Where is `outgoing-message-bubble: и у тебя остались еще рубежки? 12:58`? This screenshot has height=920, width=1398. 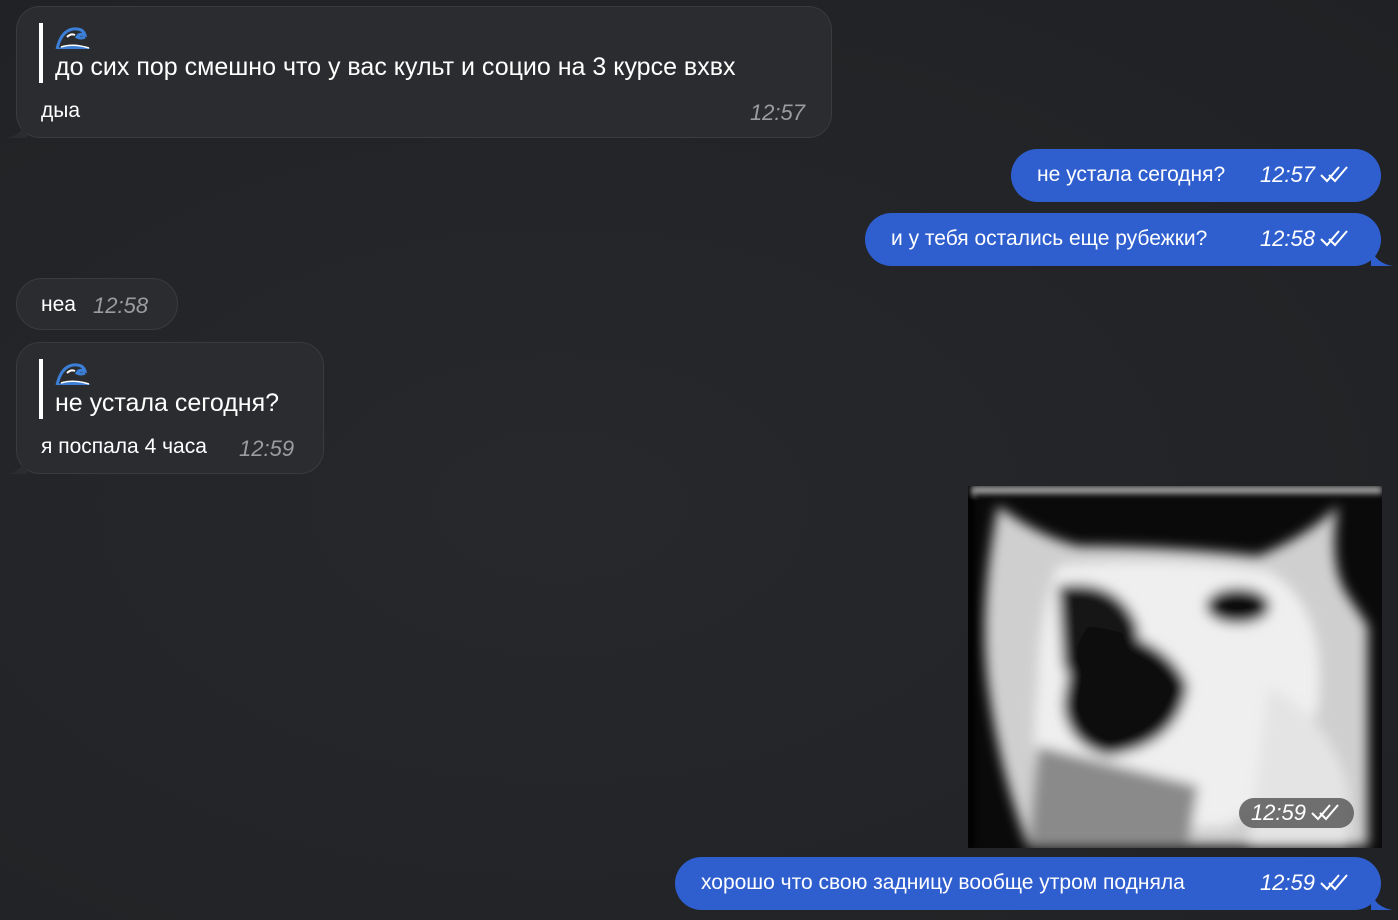 outgoing-message-bubble: и у тебя остались еще рубежки? 12:58 is located at coordinates (1129, 239).